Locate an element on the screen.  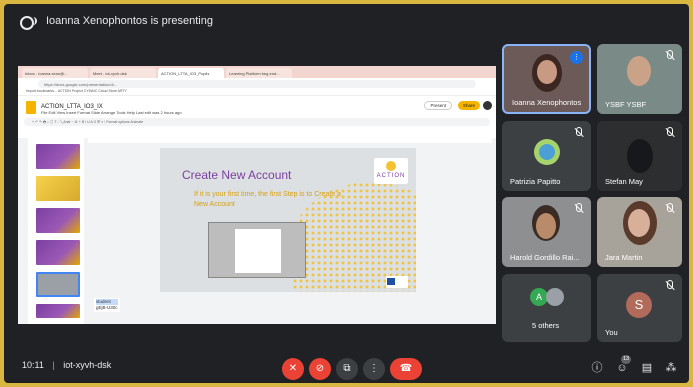
slide-thumbnail-selected is located at coordinates (58, 284).